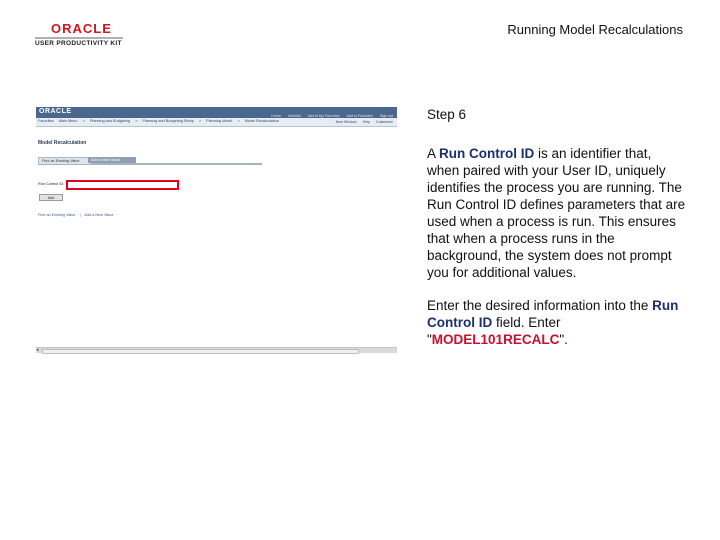 This screenshot has height=540, width=720. I want to click on find-existing-value-link: Find an Existing Value, so click(57, 215).